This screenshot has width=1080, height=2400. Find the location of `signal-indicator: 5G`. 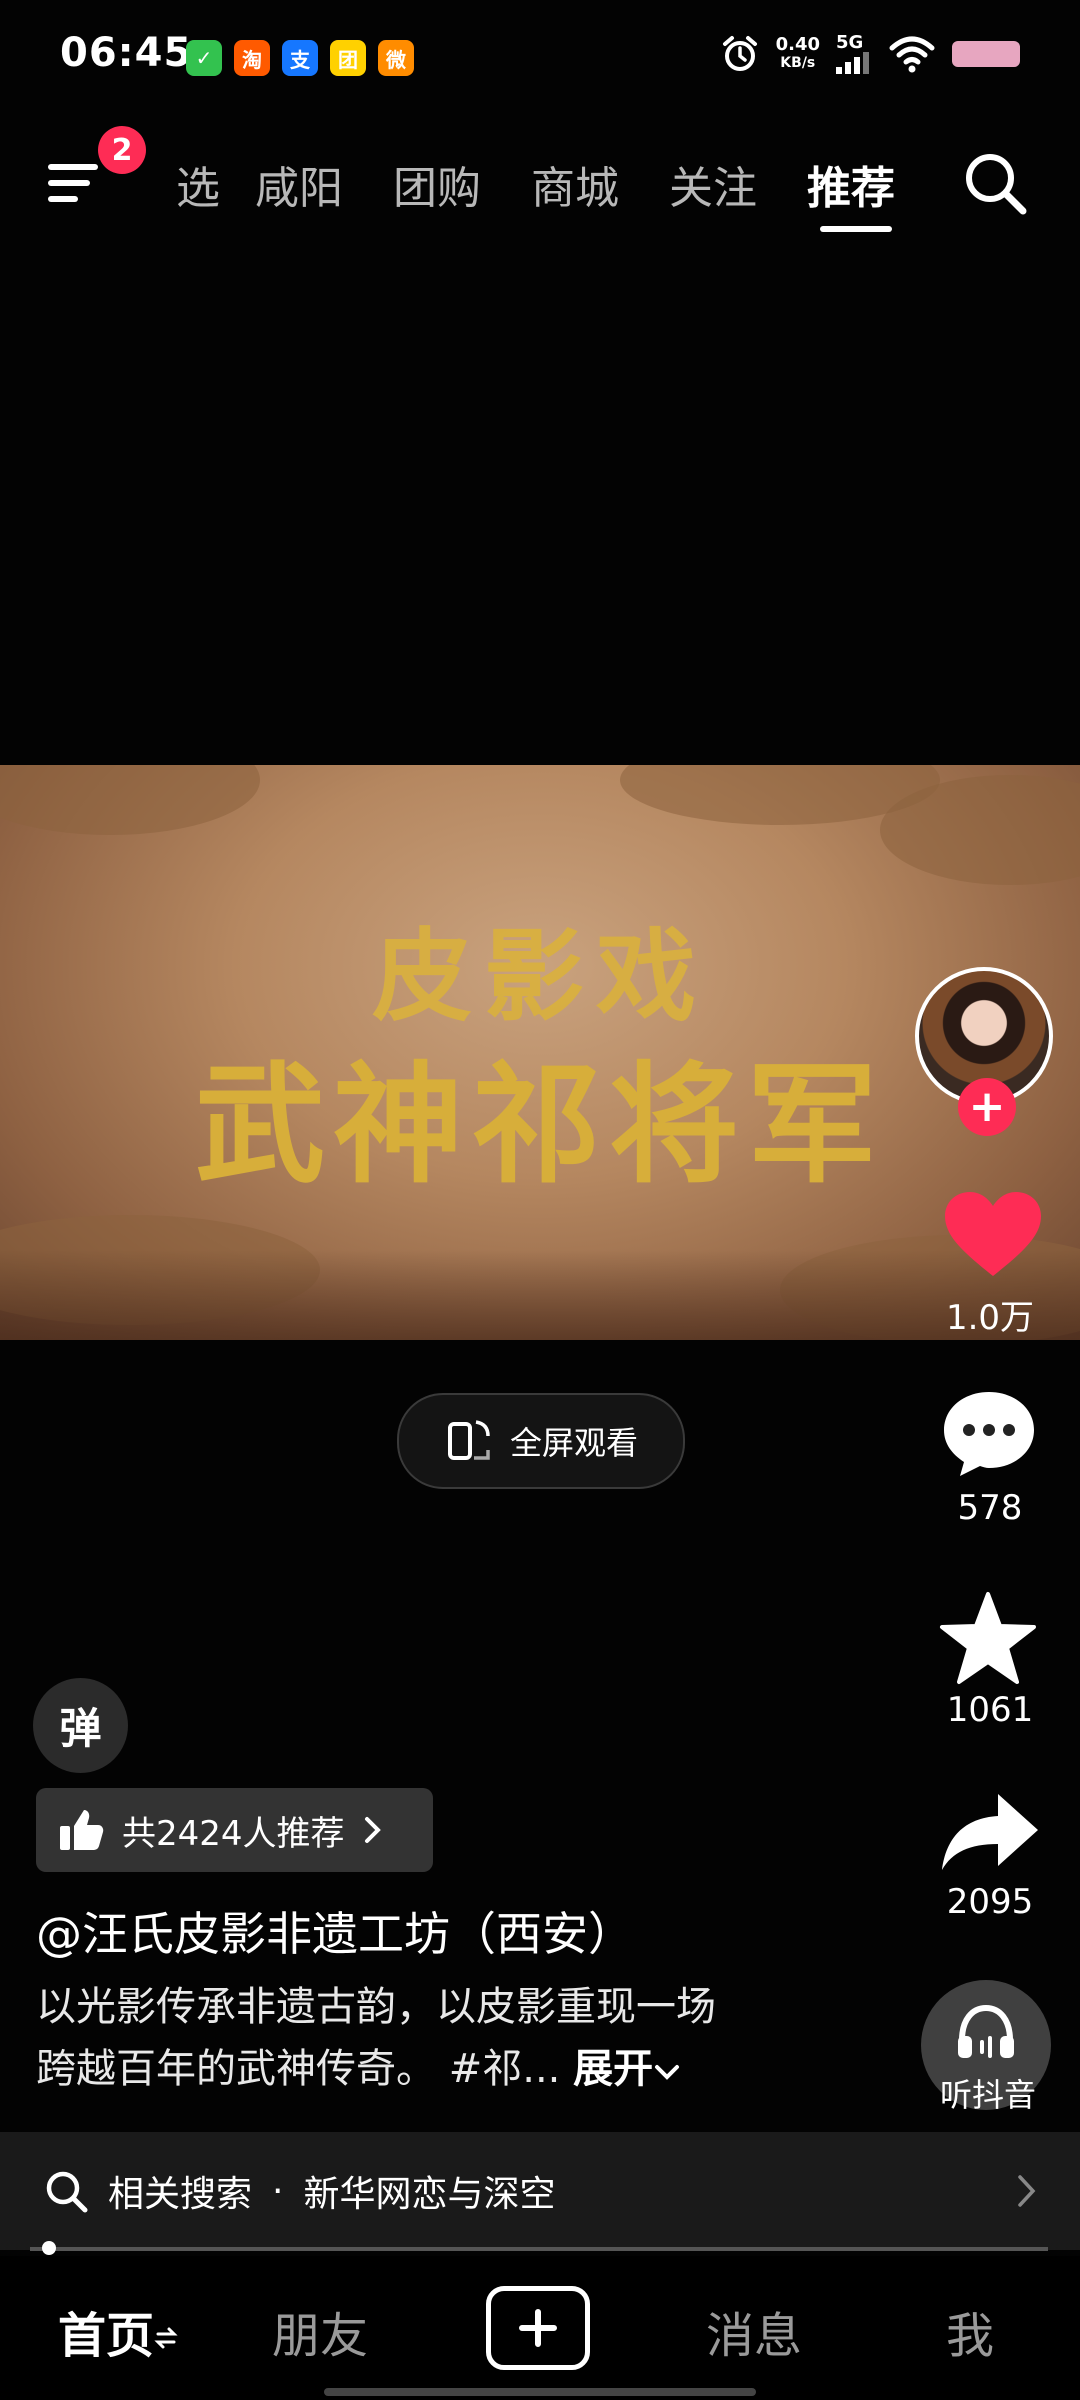

signal-indicator: 5G is located at coordinates (854, 54).